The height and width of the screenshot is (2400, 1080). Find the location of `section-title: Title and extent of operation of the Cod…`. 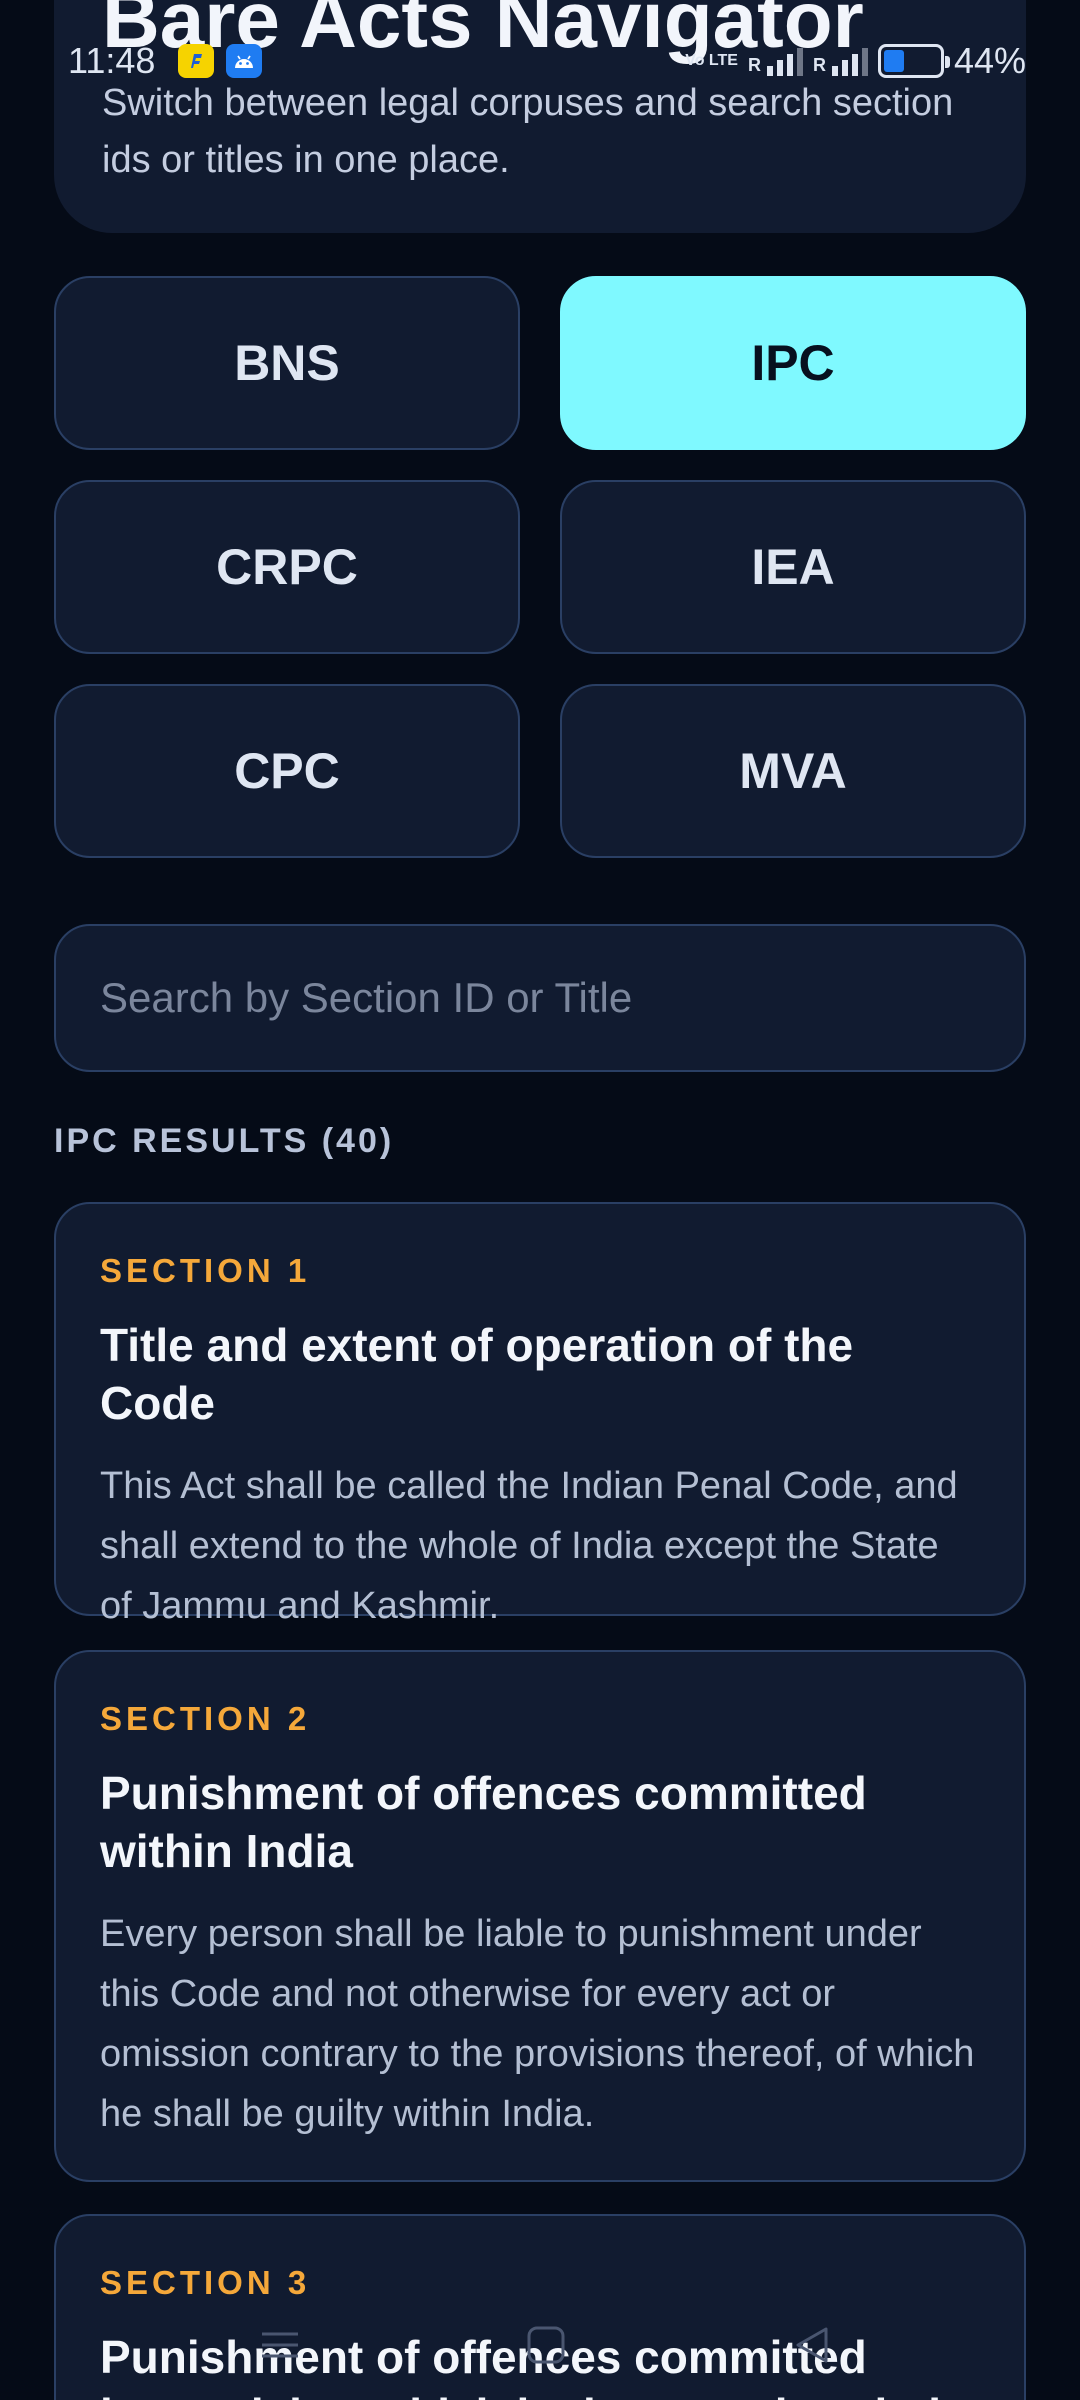

section-title: Title and extent of operation of the Cod… is located at coordinates (477, 1374).